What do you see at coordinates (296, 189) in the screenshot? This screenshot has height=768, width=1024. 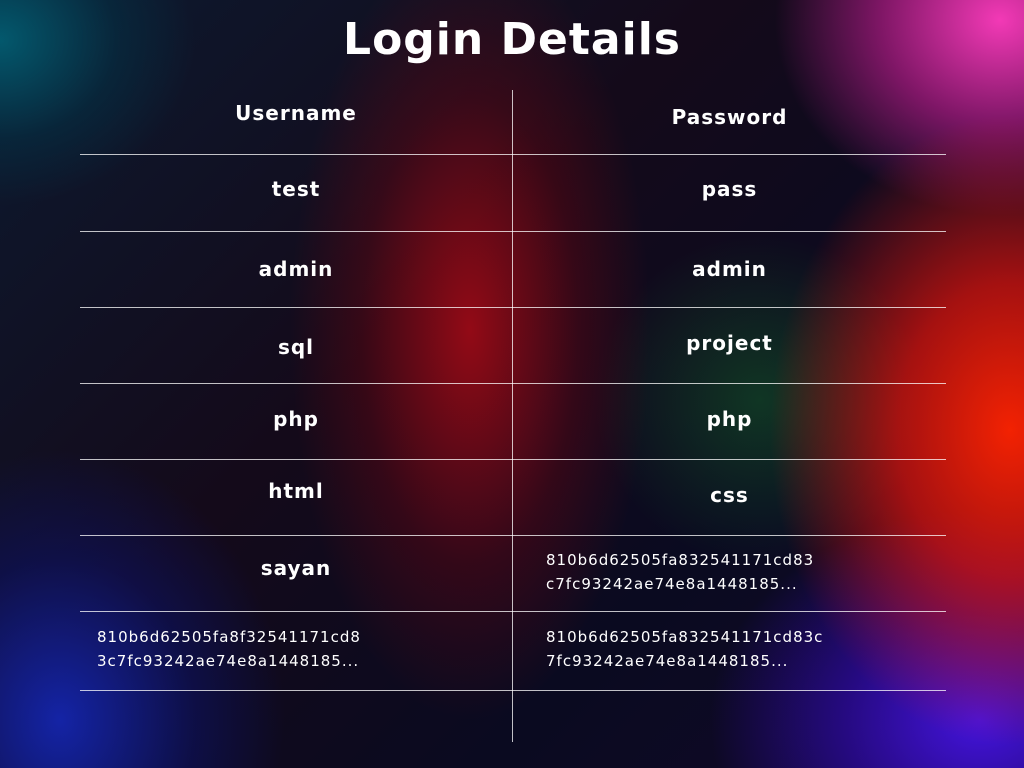 I see `username-cell: test` at bounding box center [296, 189].